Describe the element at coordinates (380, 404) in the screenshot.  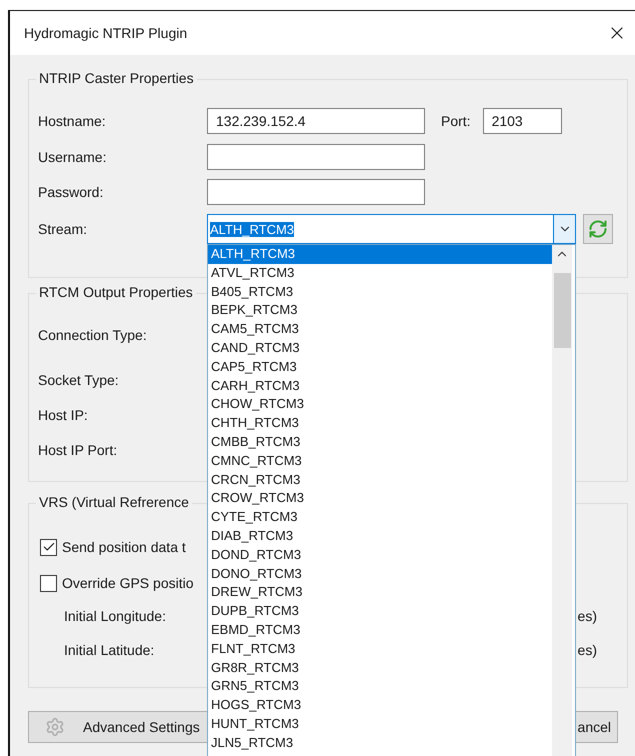
I see `list-item: CHOW_RTCM3` at that location.